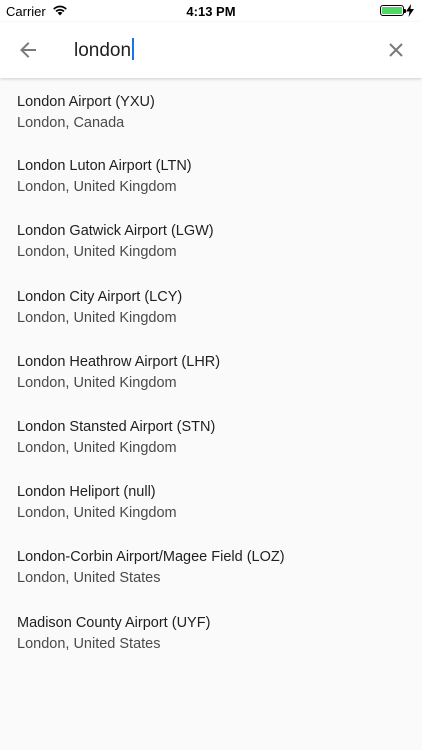 The width and height of the screenshot is (422, 750). I want to click on clear-search-button, so click(396, 50).